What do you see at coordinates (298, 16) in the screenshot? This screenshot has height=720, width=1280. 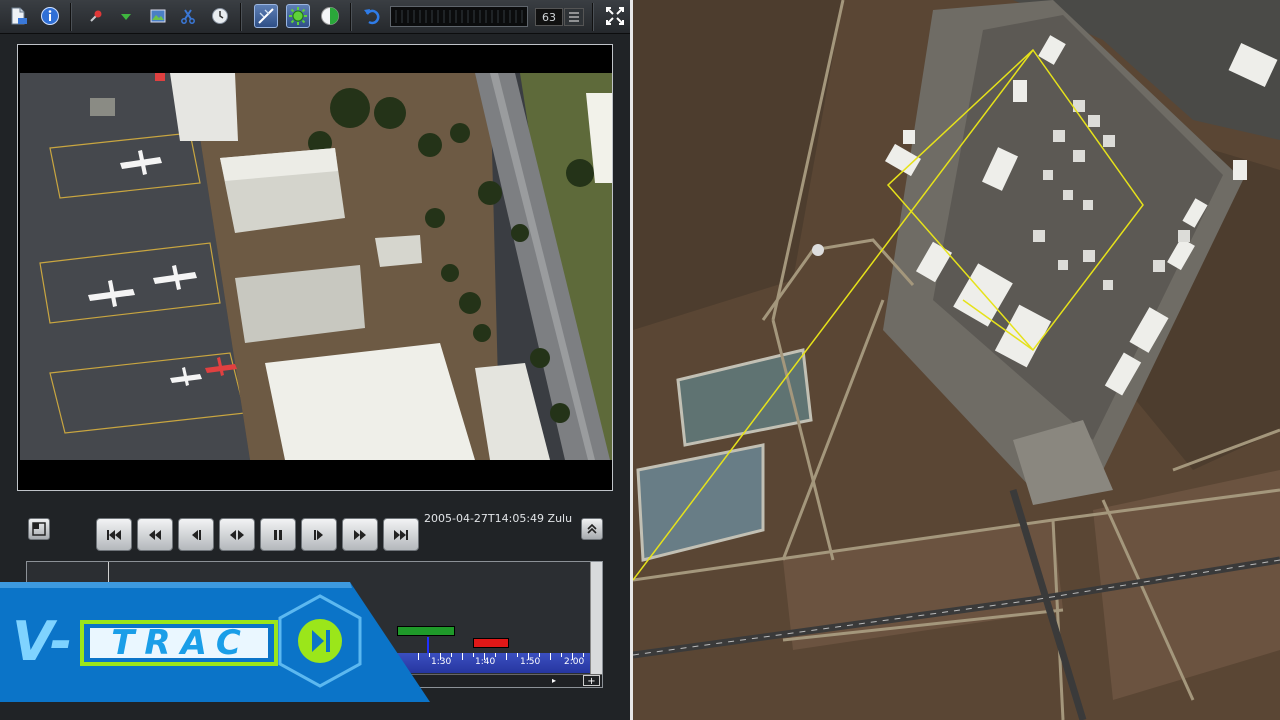 I see `sun-icon` at bounding box center [298, 16].